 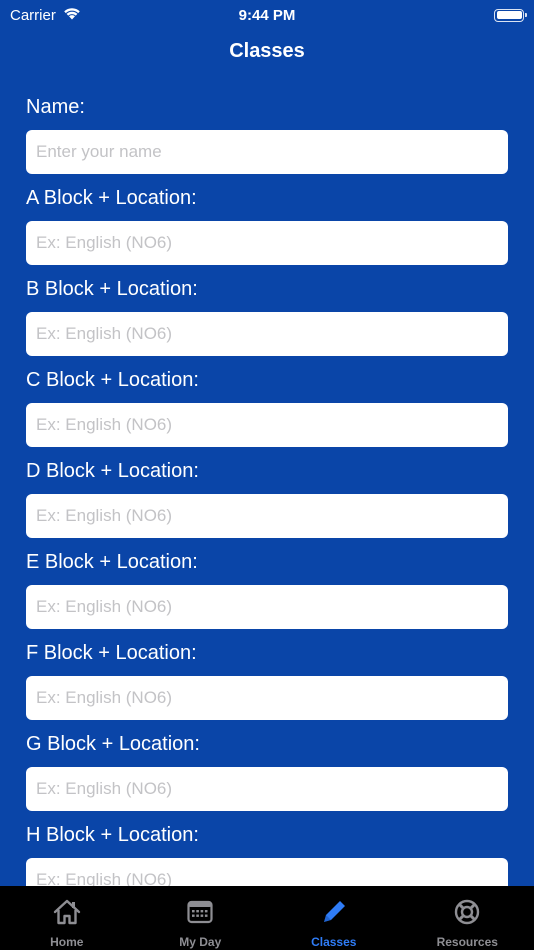 What do you see at coordinates (267, 789) in the screenshot?
I see `g-block-input` at bounding box center [267, 789].